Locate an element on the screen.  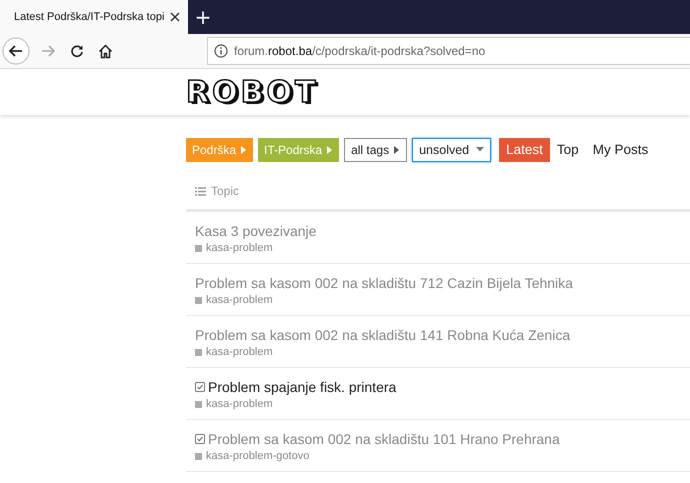
nav-tab: My Posts is located at coordinates (621, 150).